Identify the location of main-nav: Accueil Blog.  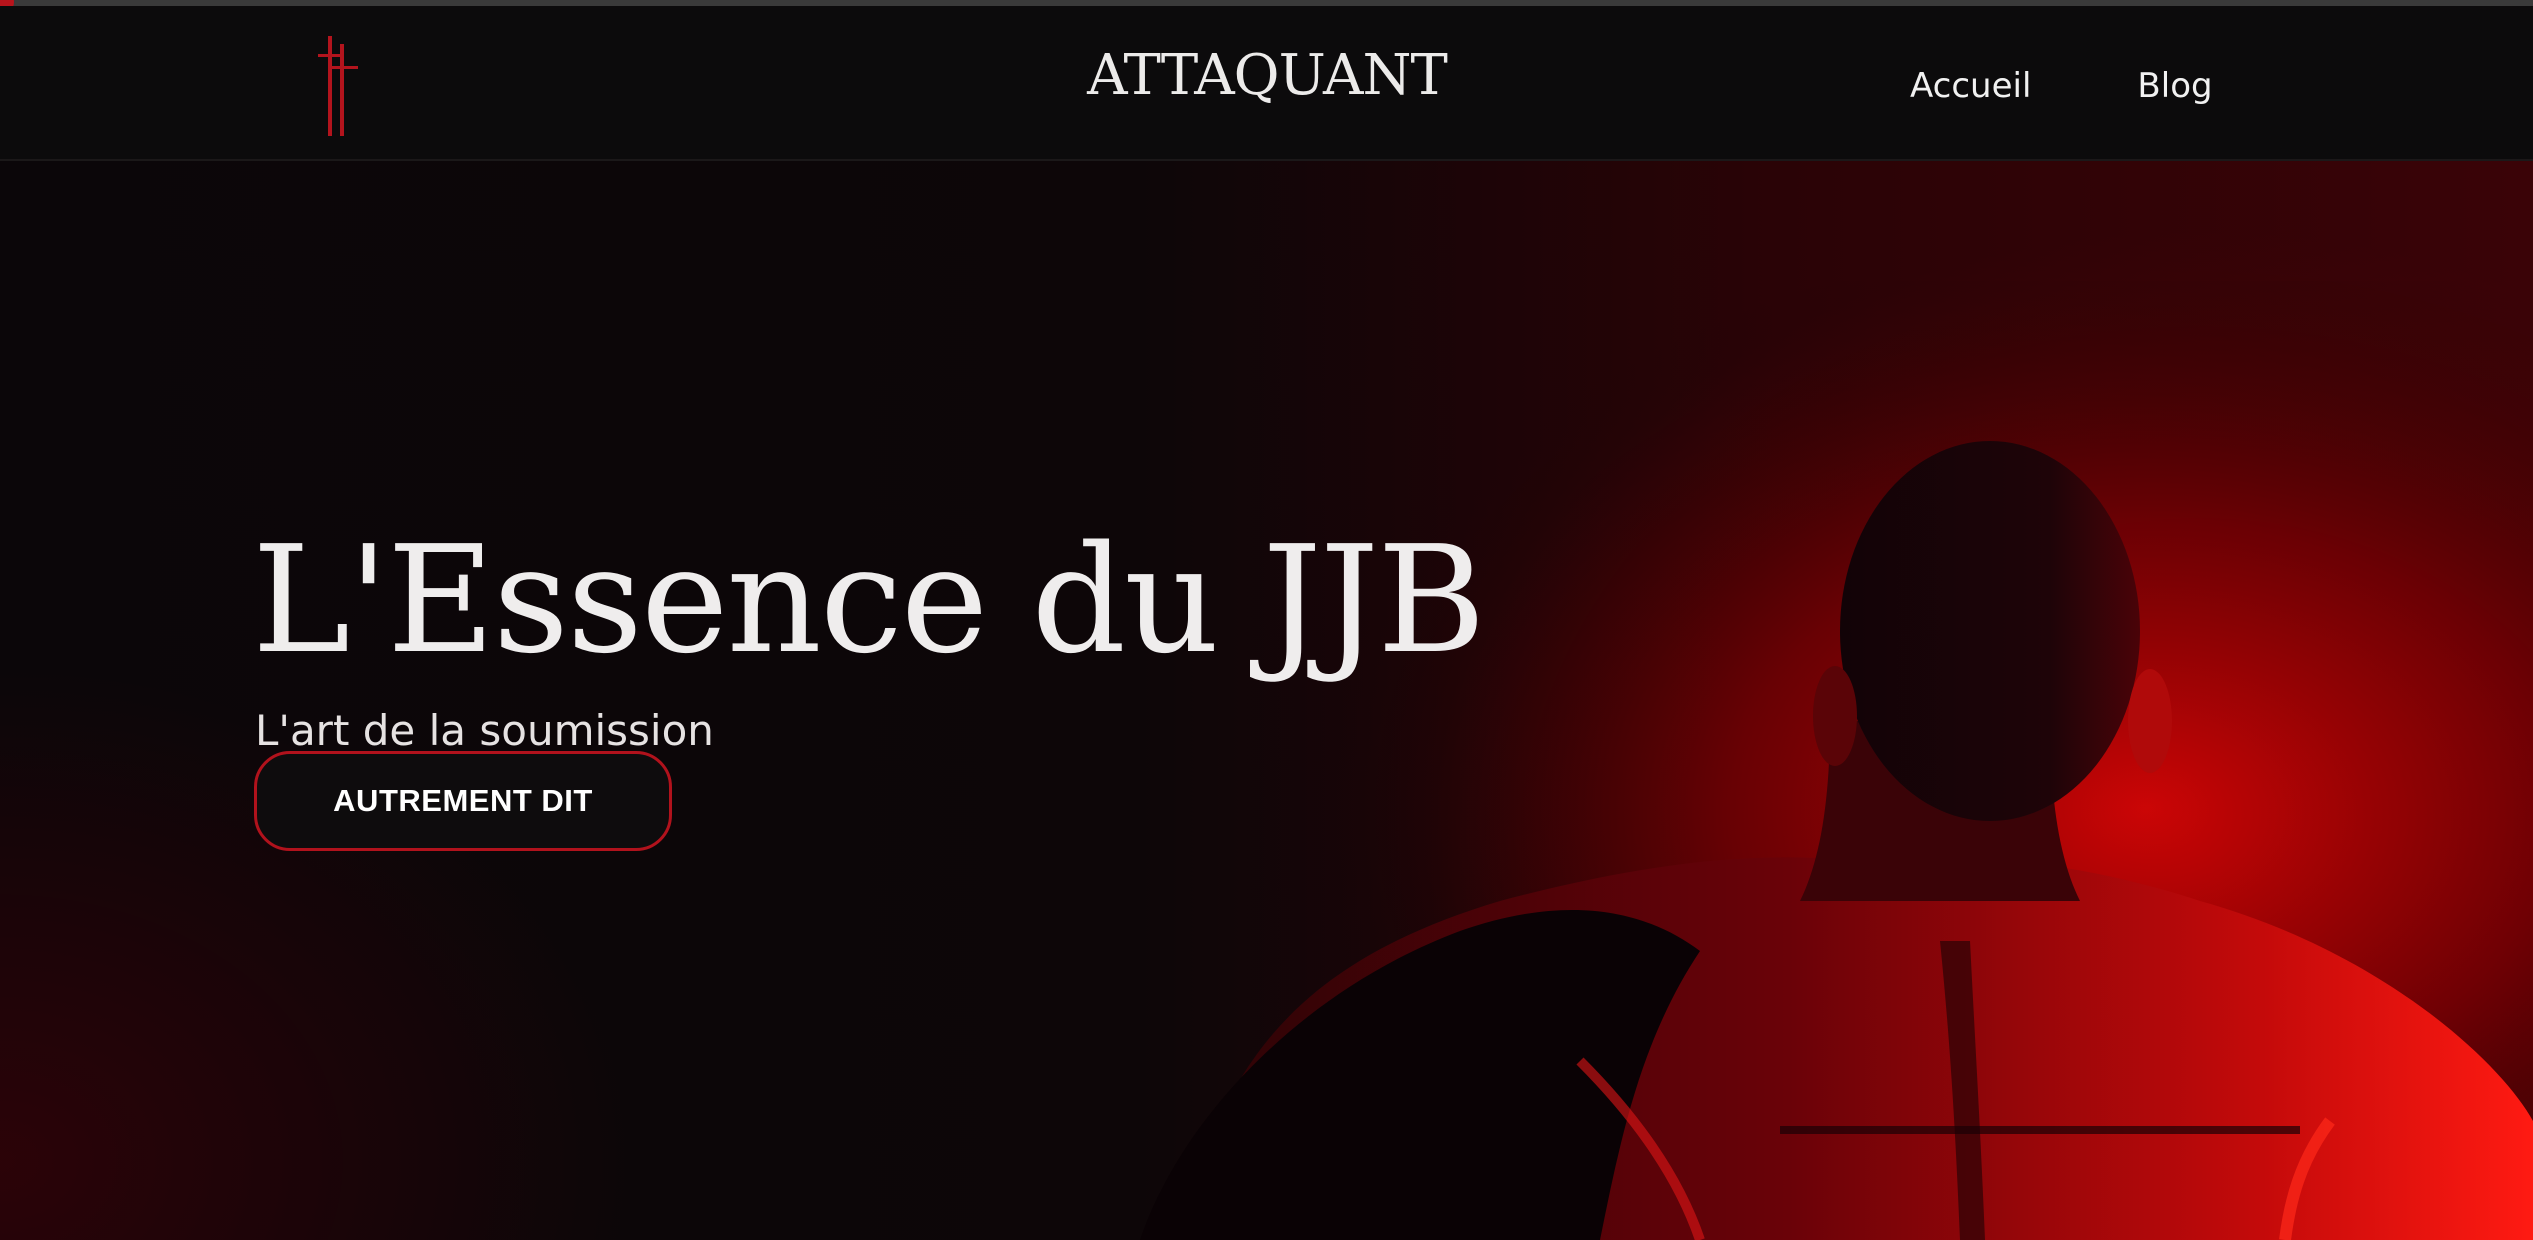
(2061, 86).